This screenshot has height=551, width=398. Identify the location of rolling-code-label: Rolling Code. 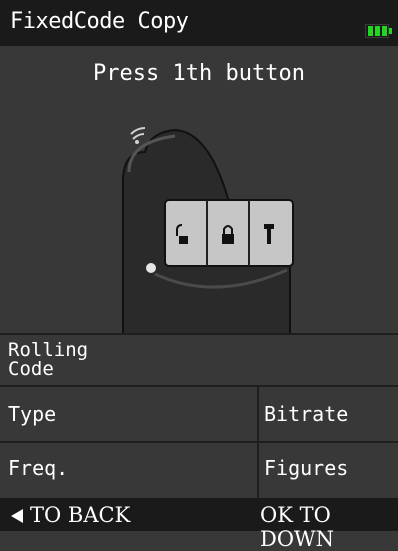
(48, 359).